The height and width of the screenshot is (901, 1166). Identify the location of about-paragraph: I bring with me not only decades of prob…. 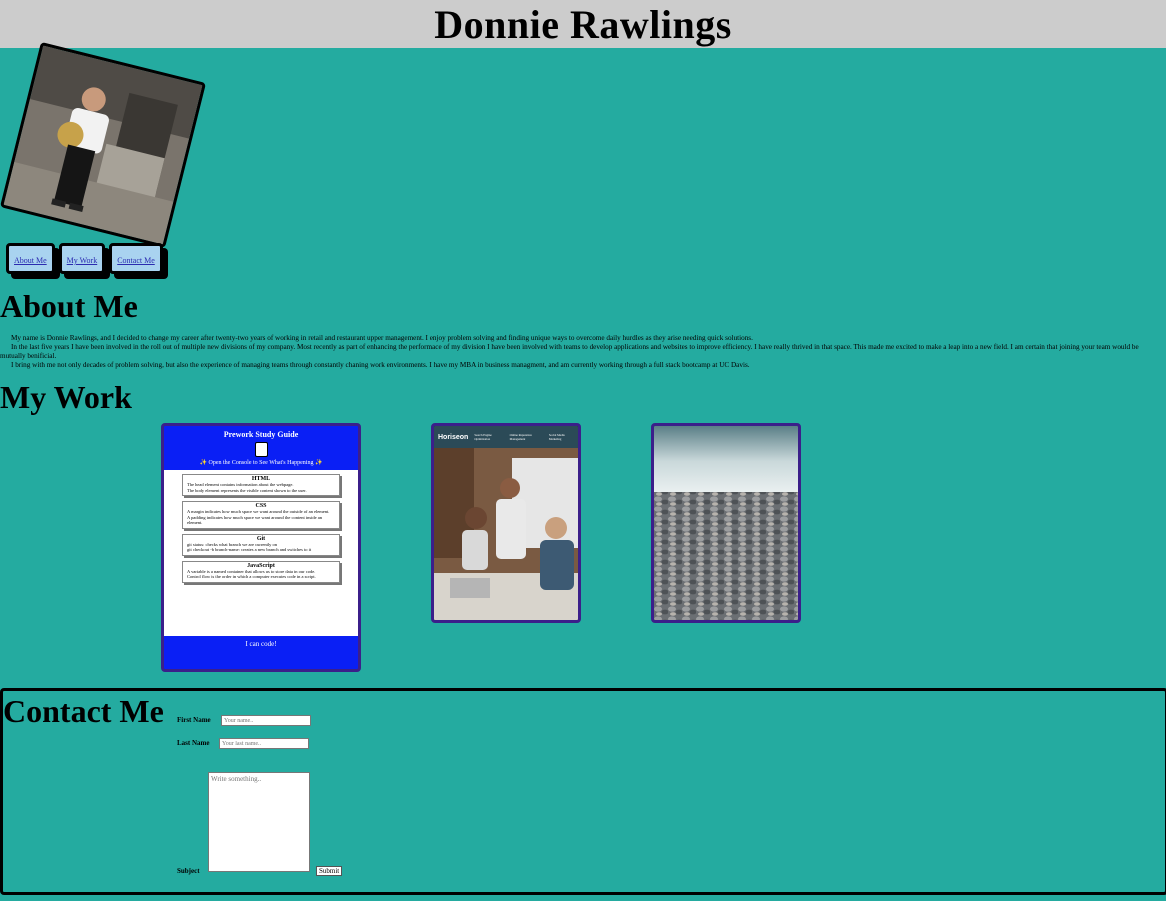
(380, 365).